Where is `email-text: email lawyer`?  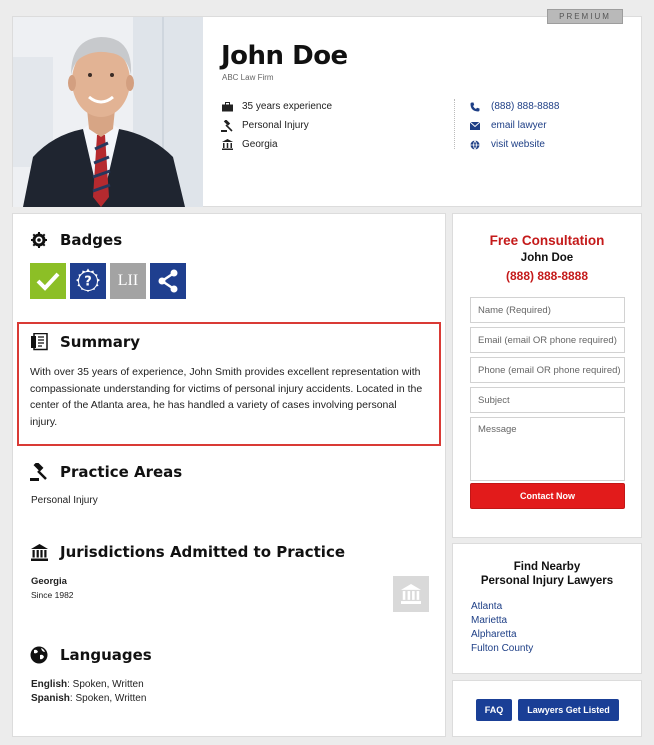 email-text: email lawyer is located at coordinates (519, 125).